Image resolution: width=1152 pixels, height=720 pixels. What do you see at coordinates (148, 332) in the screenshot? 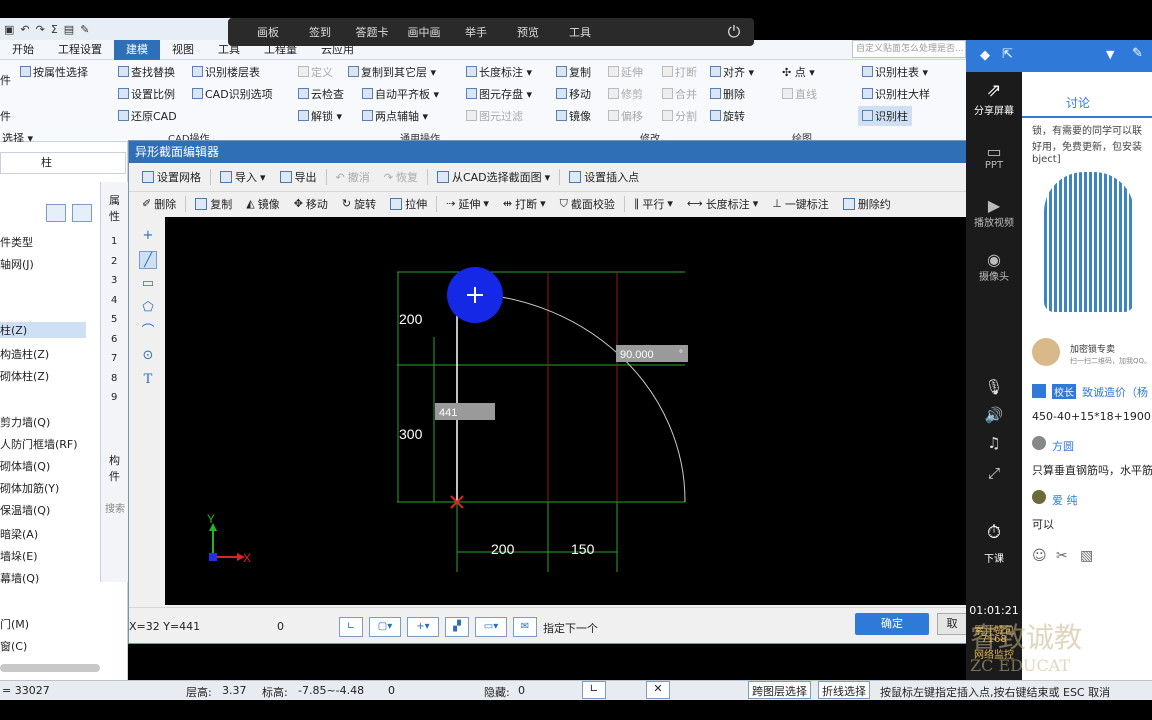
I see `arc-tool-icon: ⌒` at bounding box center [148, 332].